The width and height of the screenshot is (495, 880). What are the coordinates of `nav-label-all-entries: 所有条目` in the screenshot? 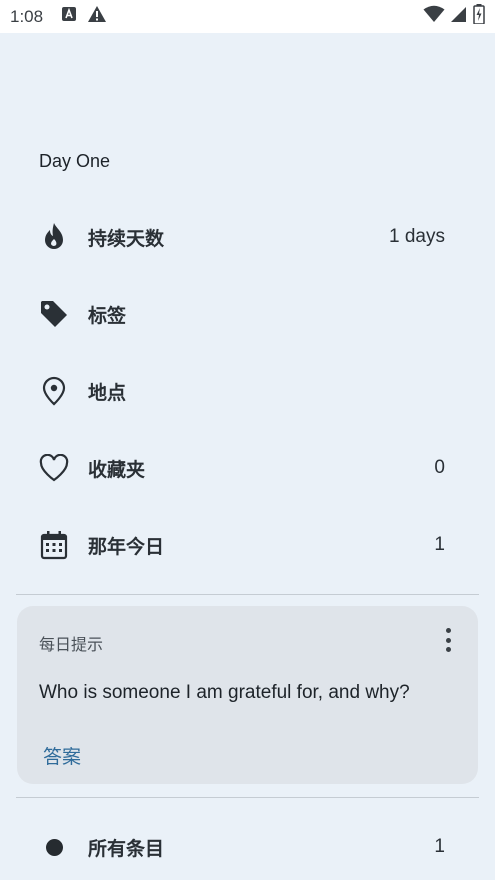 It's located at (126, 849).